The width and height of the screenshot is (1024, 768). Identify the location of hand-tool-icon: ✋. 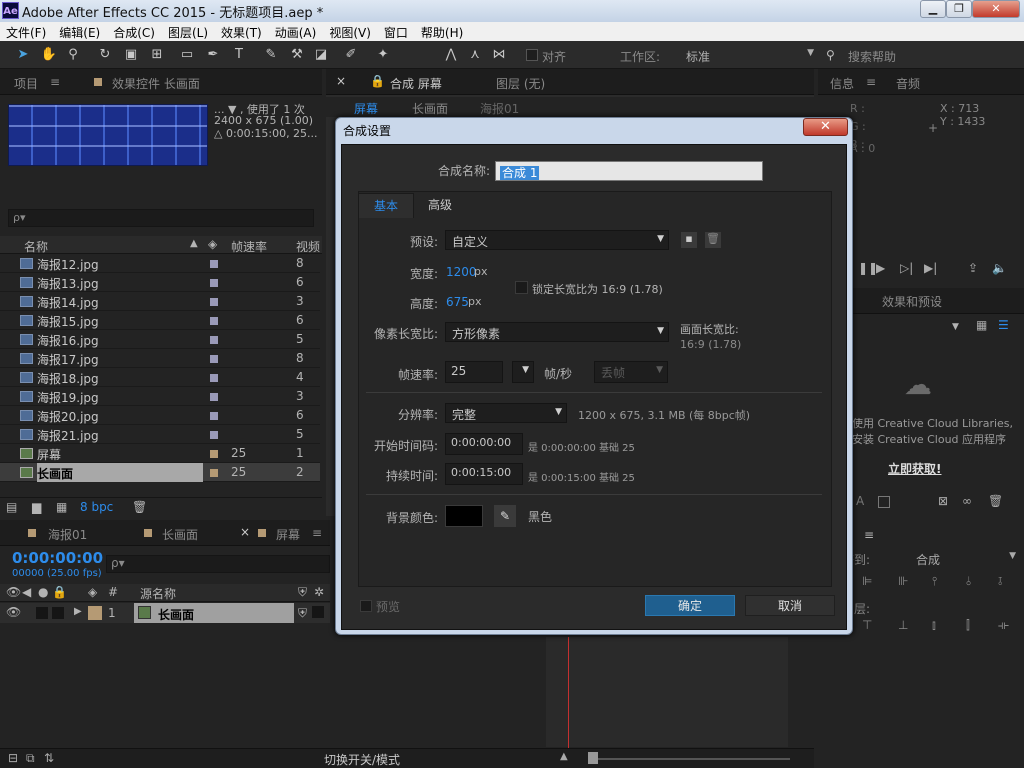
(49, 55).